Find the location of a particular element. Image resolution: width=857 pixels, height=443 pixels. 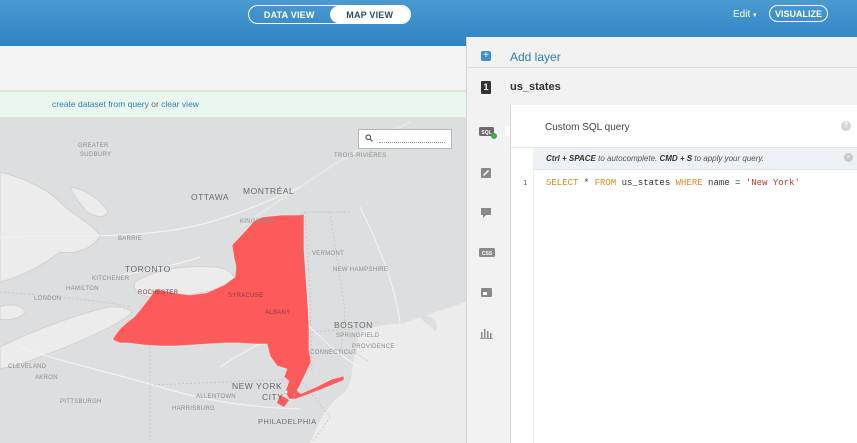

map-label: ROCHESTER is located at coordinates (158, 293).